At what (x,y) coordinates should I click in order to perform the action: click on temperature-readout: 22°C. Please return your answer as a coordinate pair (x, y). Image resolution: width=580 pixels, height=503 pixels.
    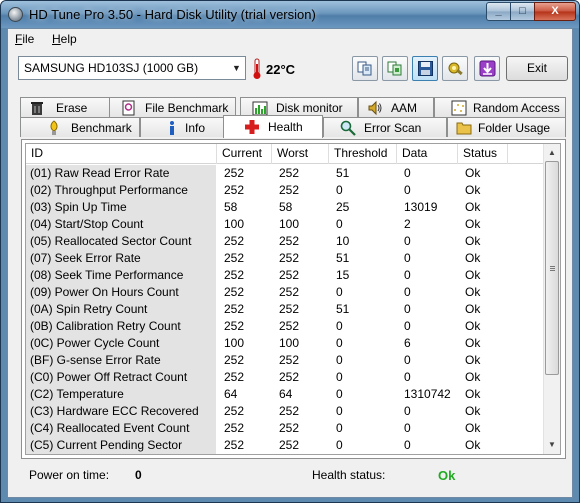
    Looking at the image, I should click on (281, 69).